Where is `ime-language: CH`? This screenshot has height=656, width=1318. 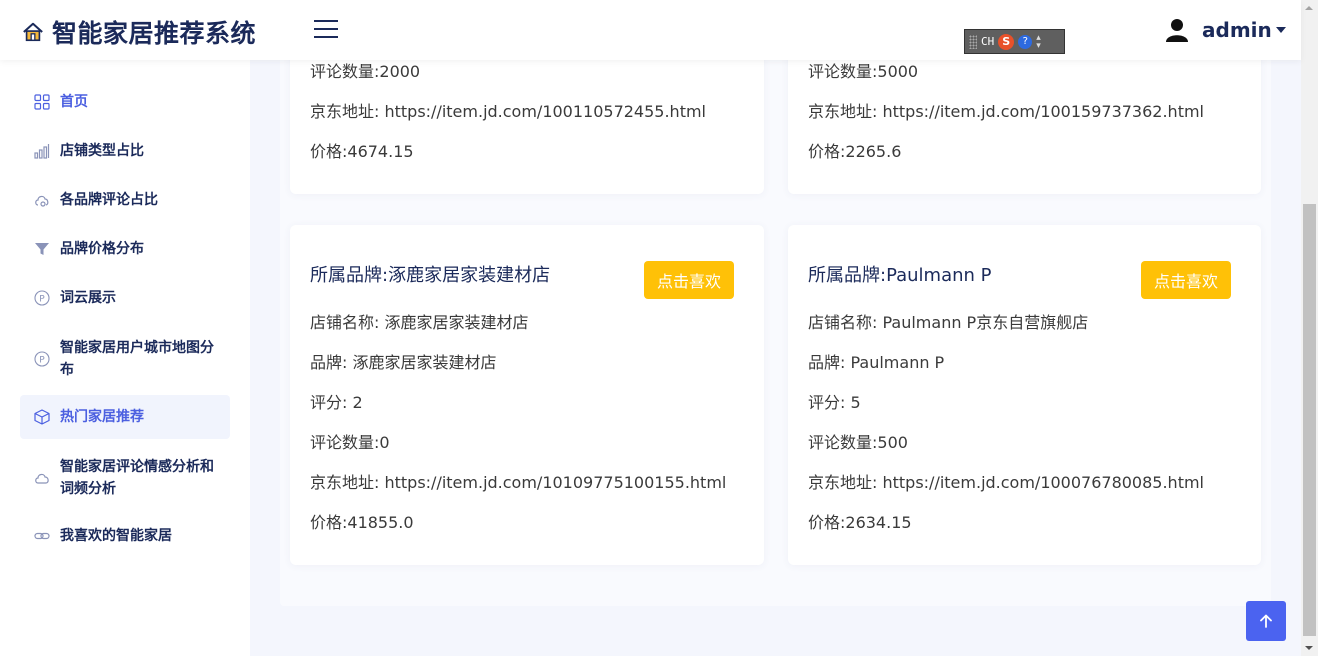
ime-language: CH is located at coordinates (987, 41).